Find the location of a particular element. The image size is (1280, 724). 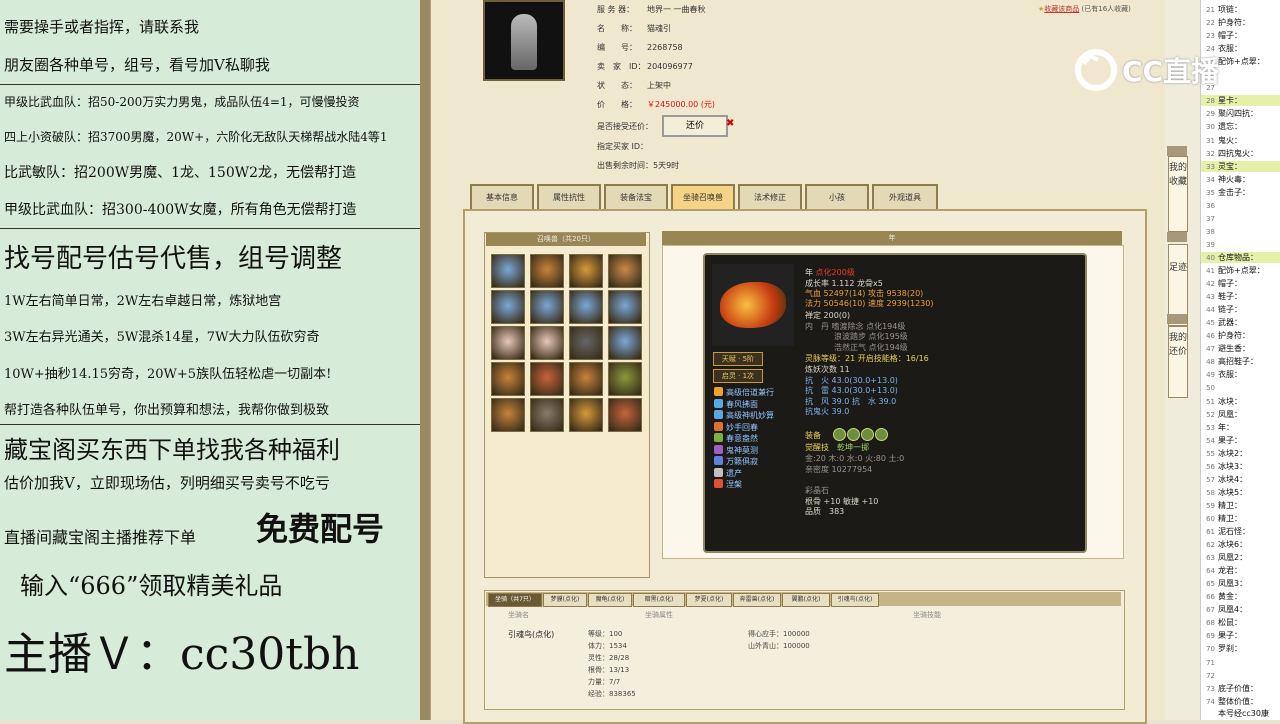

list-row: 67 凤凰4： is located at coordinates (1240, 609).